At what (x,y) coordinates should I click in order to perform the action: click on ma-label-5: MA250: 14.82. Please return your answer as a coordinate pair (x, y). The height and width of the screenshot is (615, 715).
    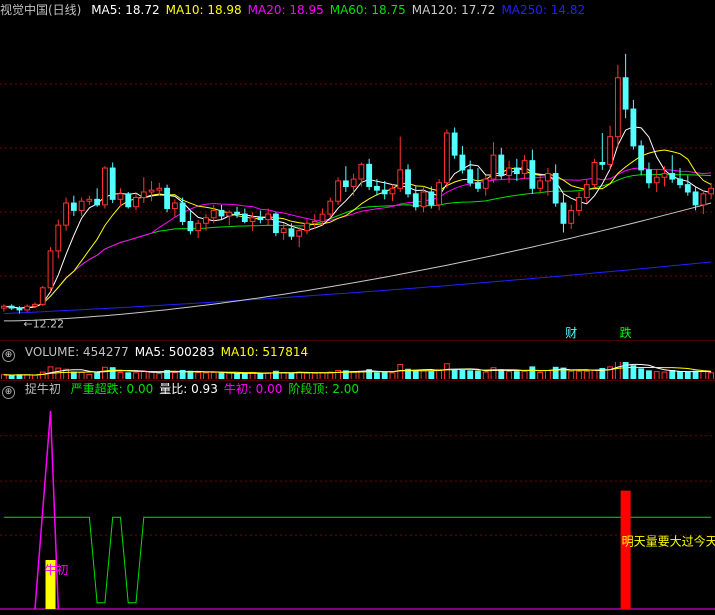
    Looking at the image, I should click on (543, 10).